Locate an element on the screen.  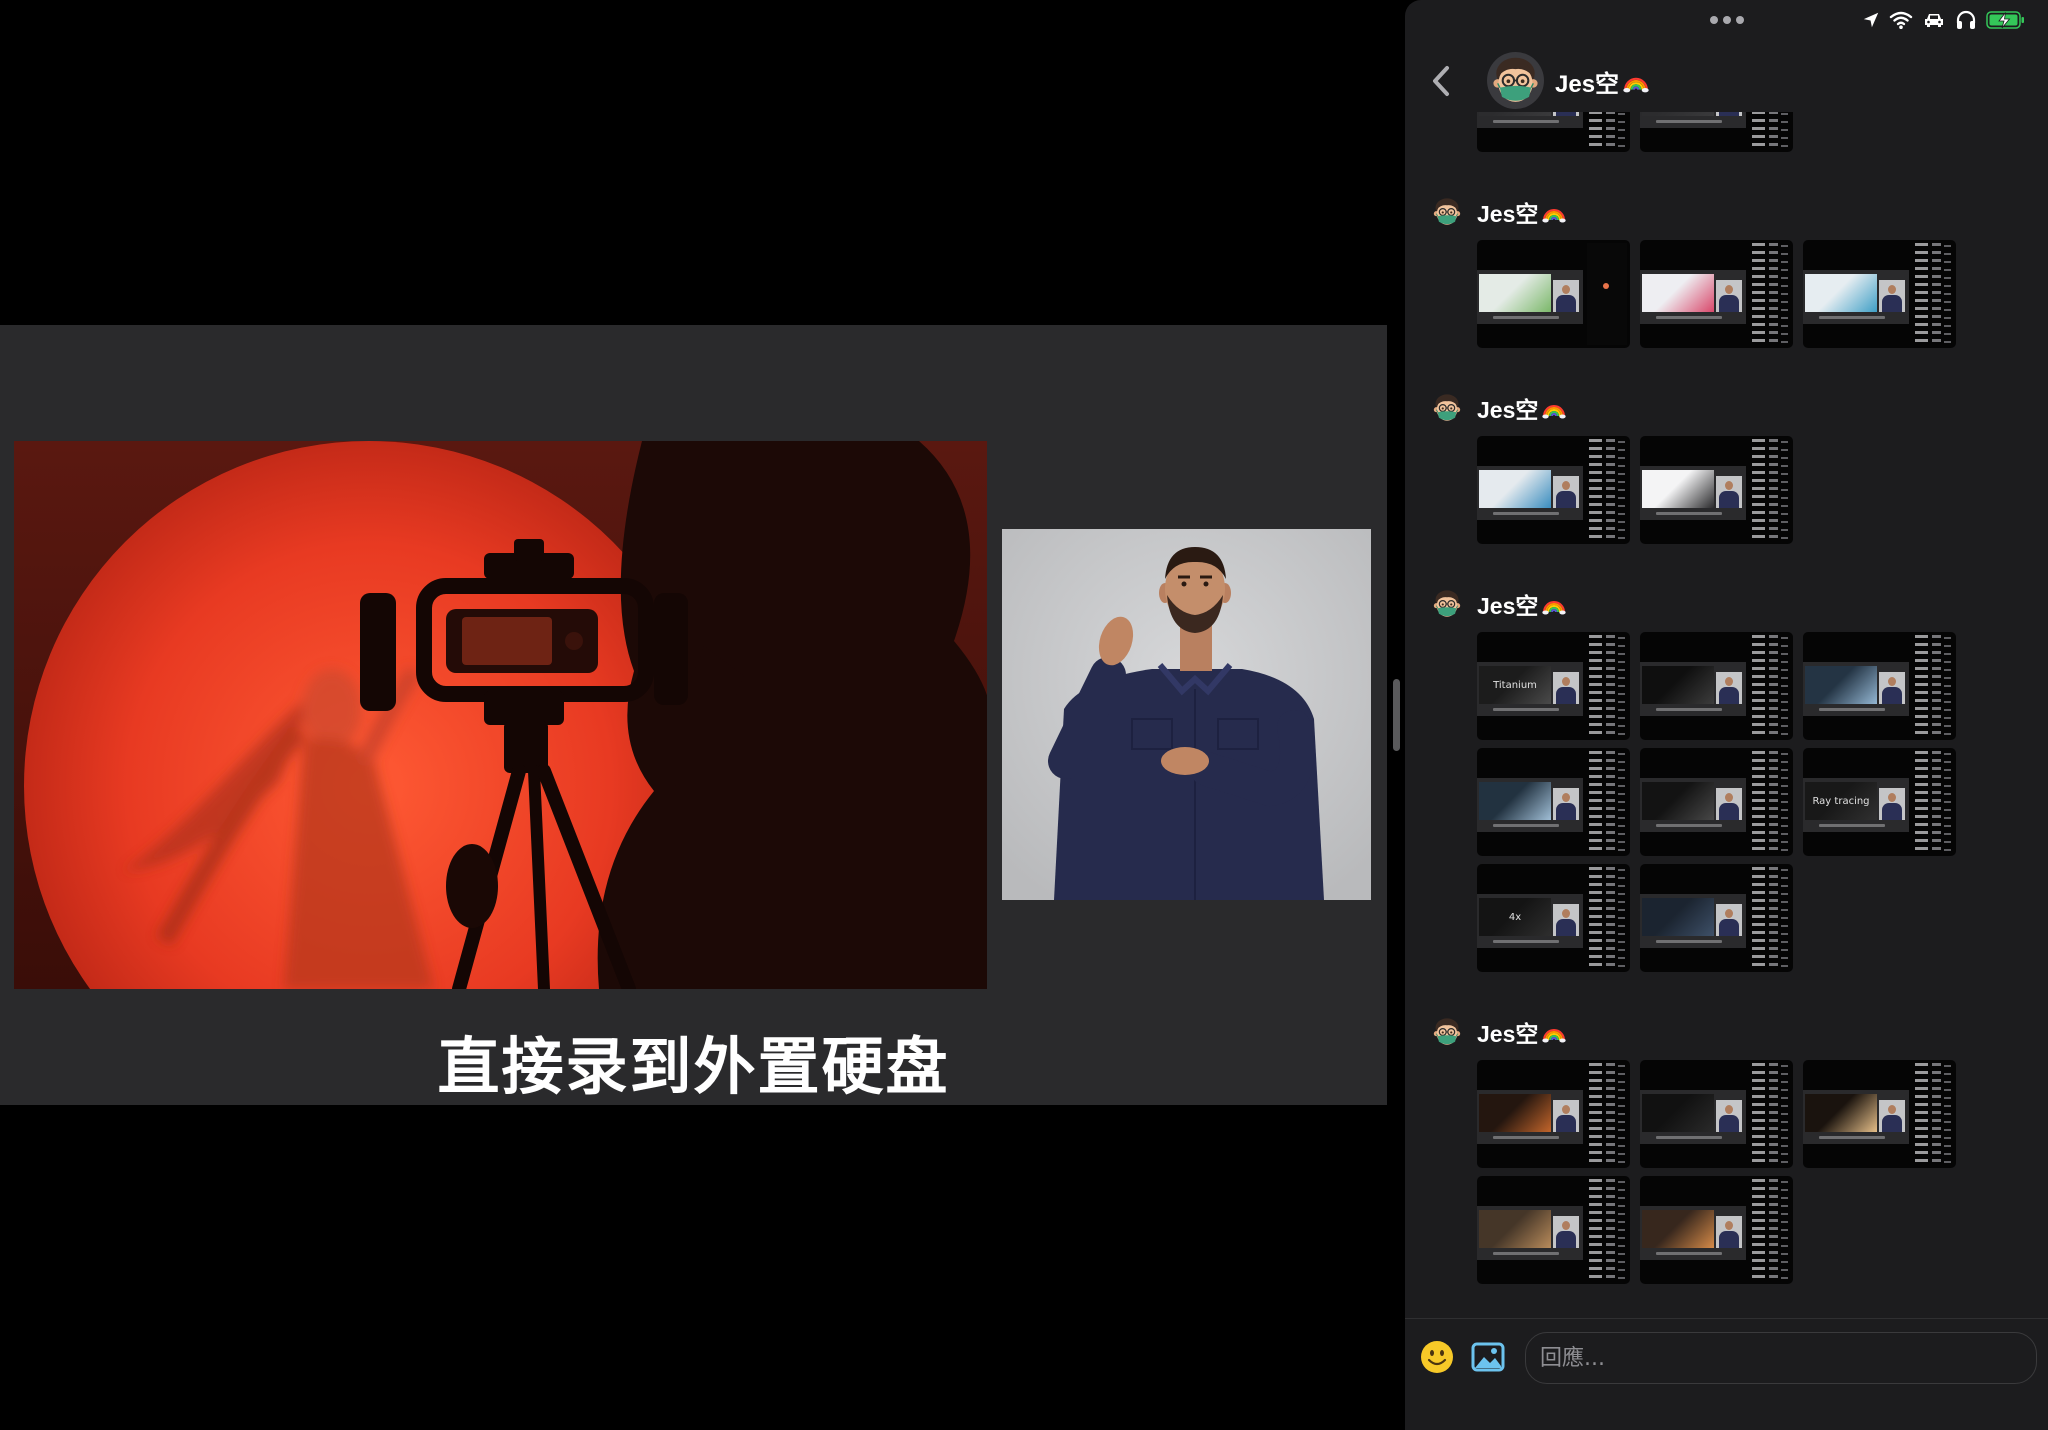
split-view-divider-handle is located at coordinates (1396, 715).